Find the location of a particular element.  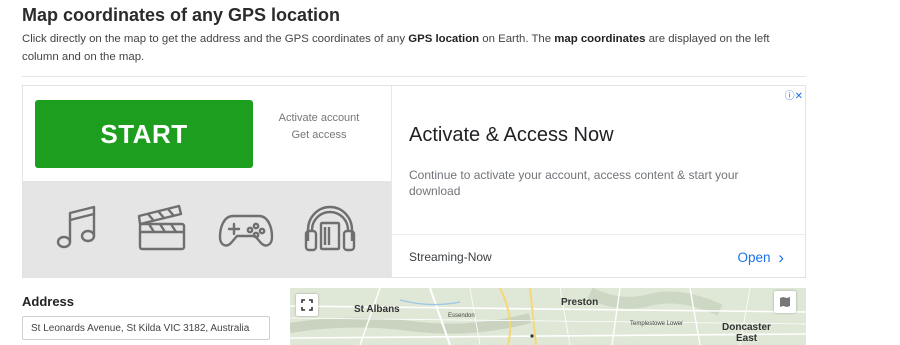

music-note-icon is located at coordinates (76, 227).